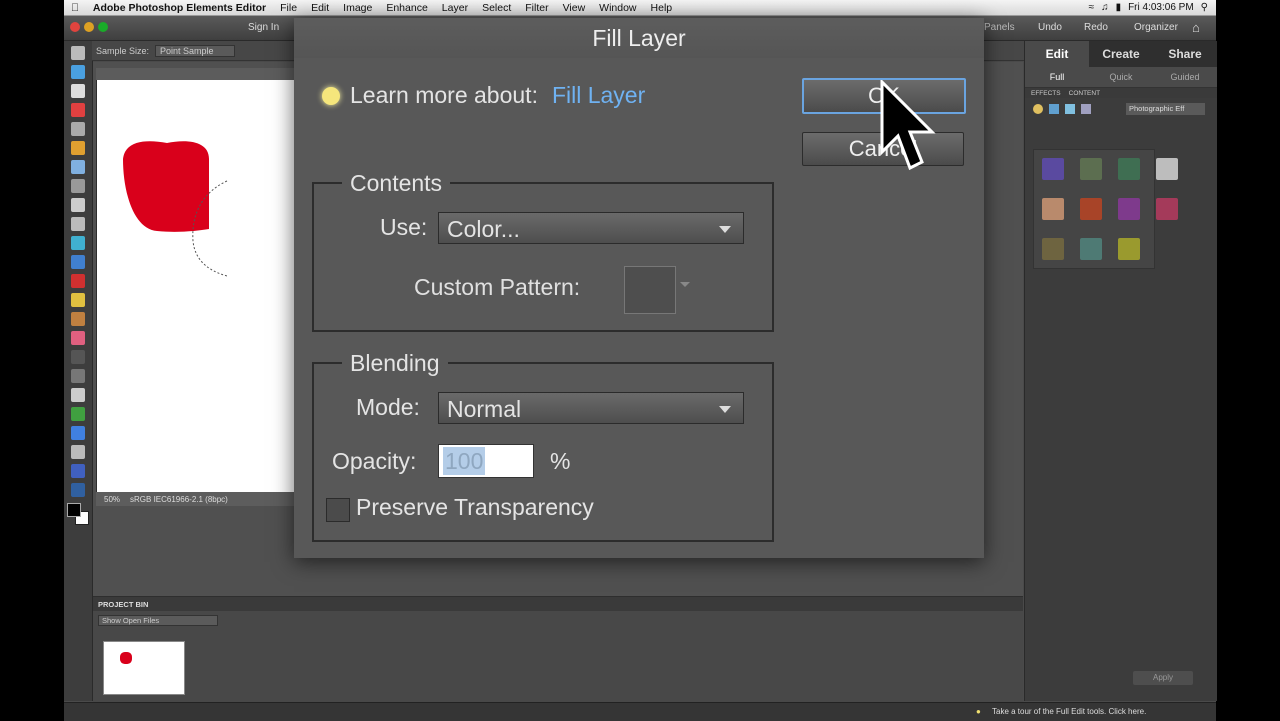  Describe the element at coordinates (78, 433) in the screenshot. I see `gradient-tool-icon` at that location.